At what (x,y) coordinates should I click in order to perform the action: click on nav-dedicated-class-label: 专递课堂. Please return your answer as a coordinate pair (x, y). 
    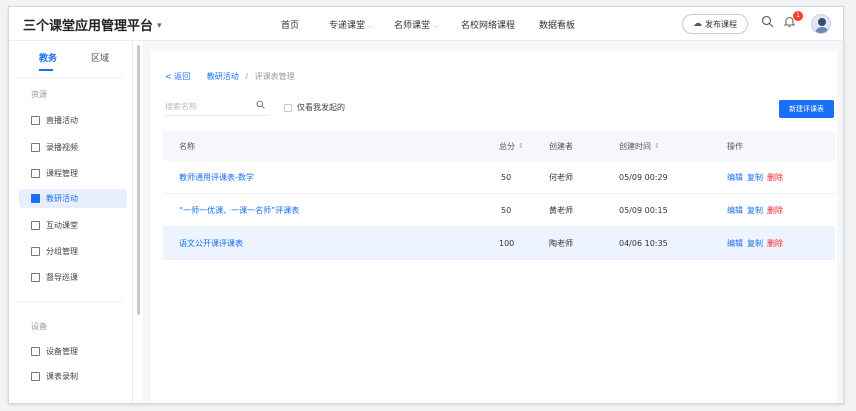
    Looking at the image, I should click on (347, 26).